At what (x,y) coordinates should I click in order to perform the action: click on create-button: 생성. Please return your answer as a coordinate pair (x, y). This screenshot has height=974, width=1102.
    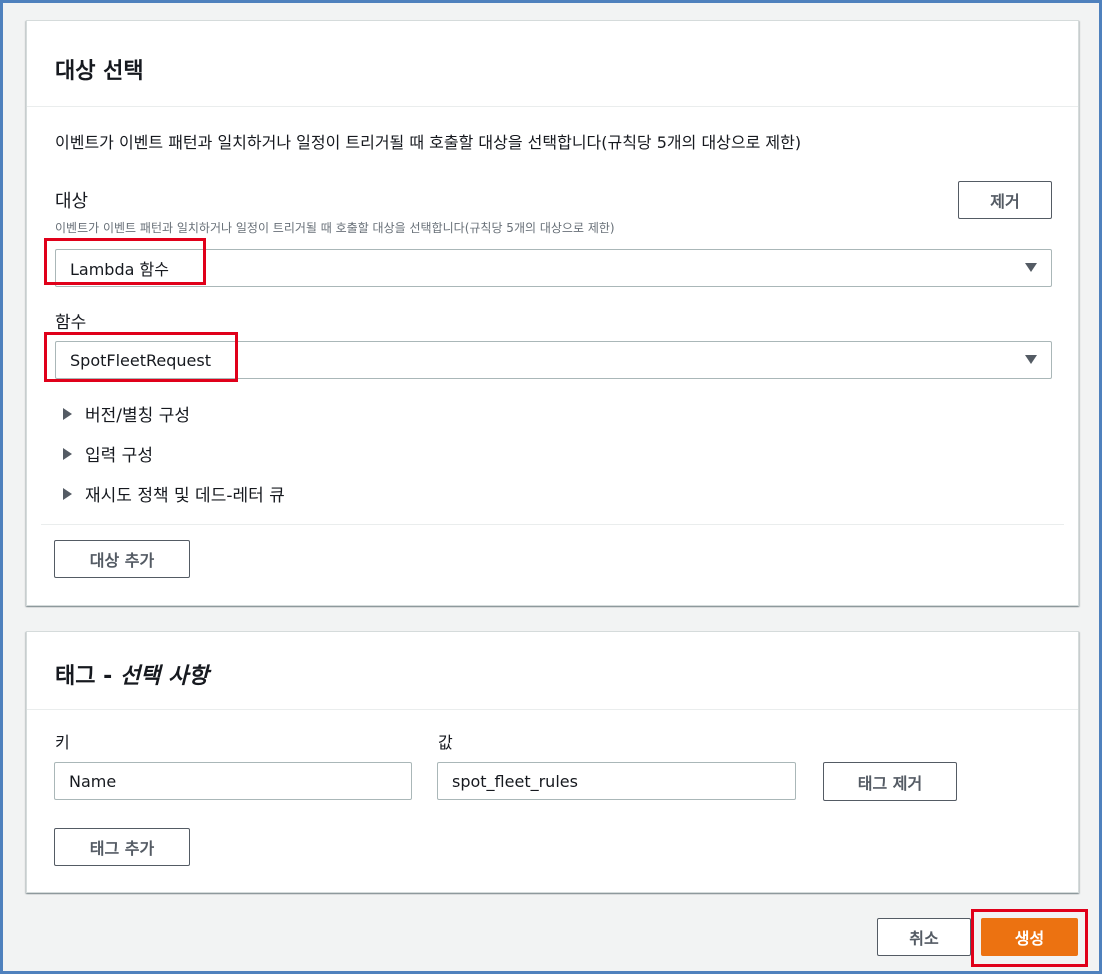
    Looking at the image, I should click on (1029, 937).